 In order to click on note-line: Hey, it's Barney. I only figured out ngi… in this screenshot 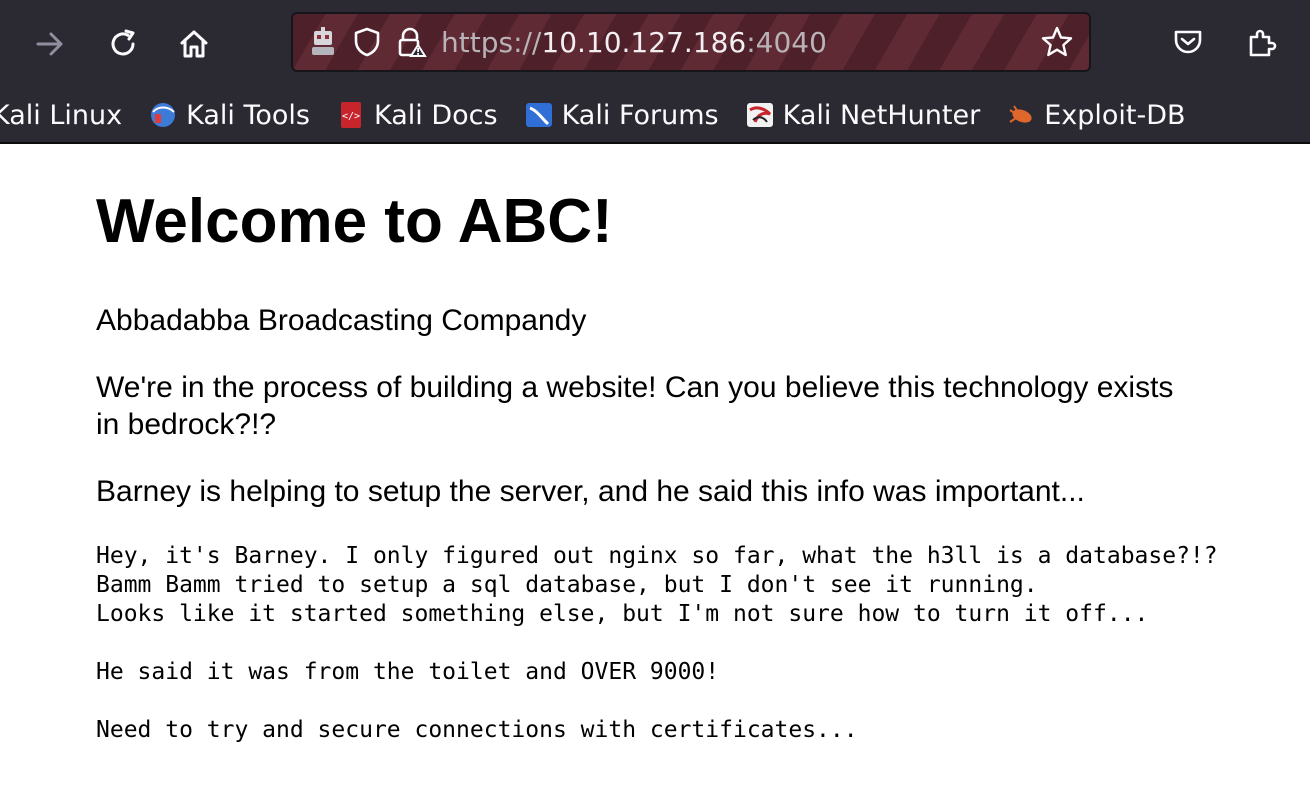, I will do `click(657, 556)`.